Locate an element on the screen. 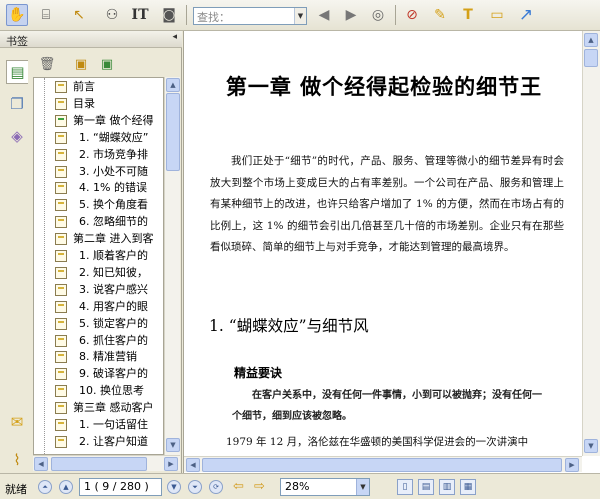 The height and width of the screenshot is (499, 600). tree-vertical-scrollbar: ▲ ▼ is located at coordinates (172, 266).